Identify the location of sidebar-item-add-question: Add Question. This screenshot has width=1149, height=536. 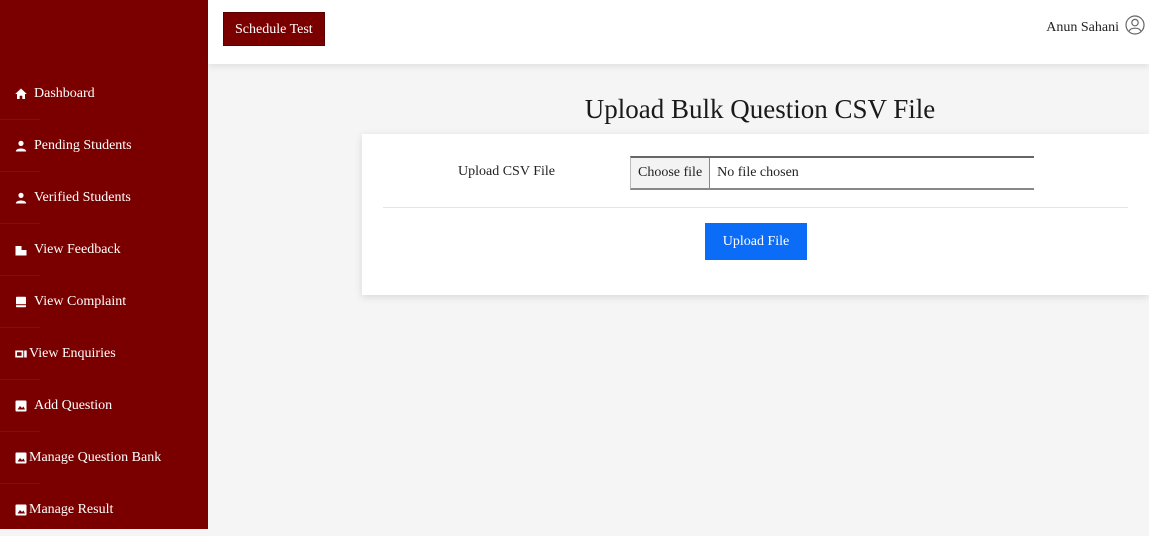
(104, 406).